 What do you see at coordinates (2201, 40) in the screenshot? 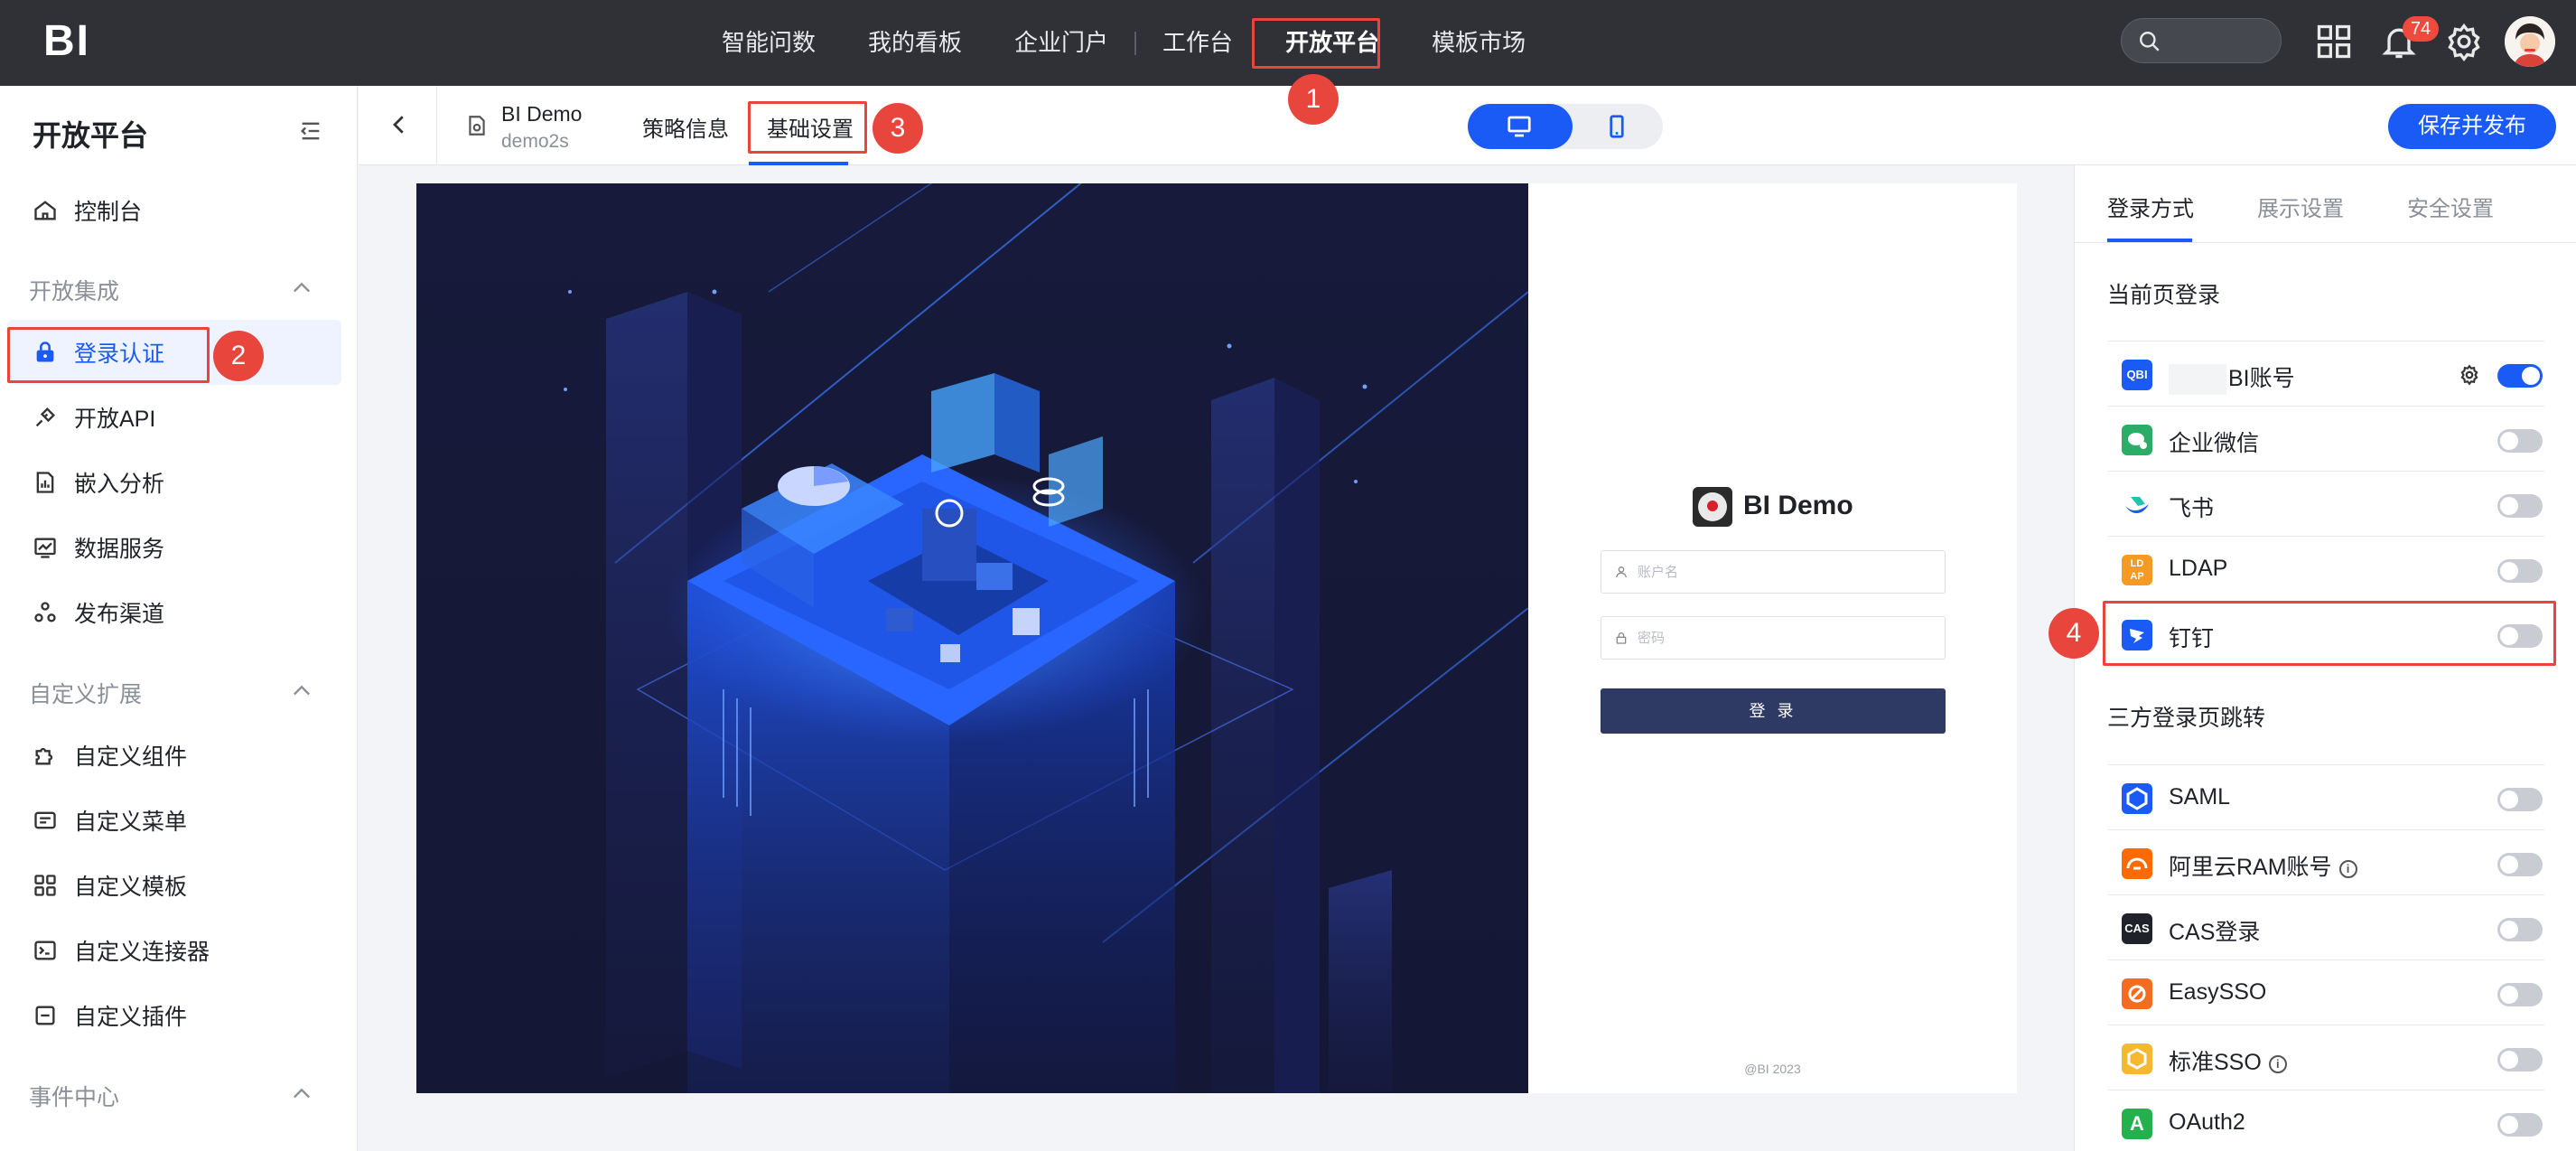
I see `search-input` at bounding box center [2201, 40].